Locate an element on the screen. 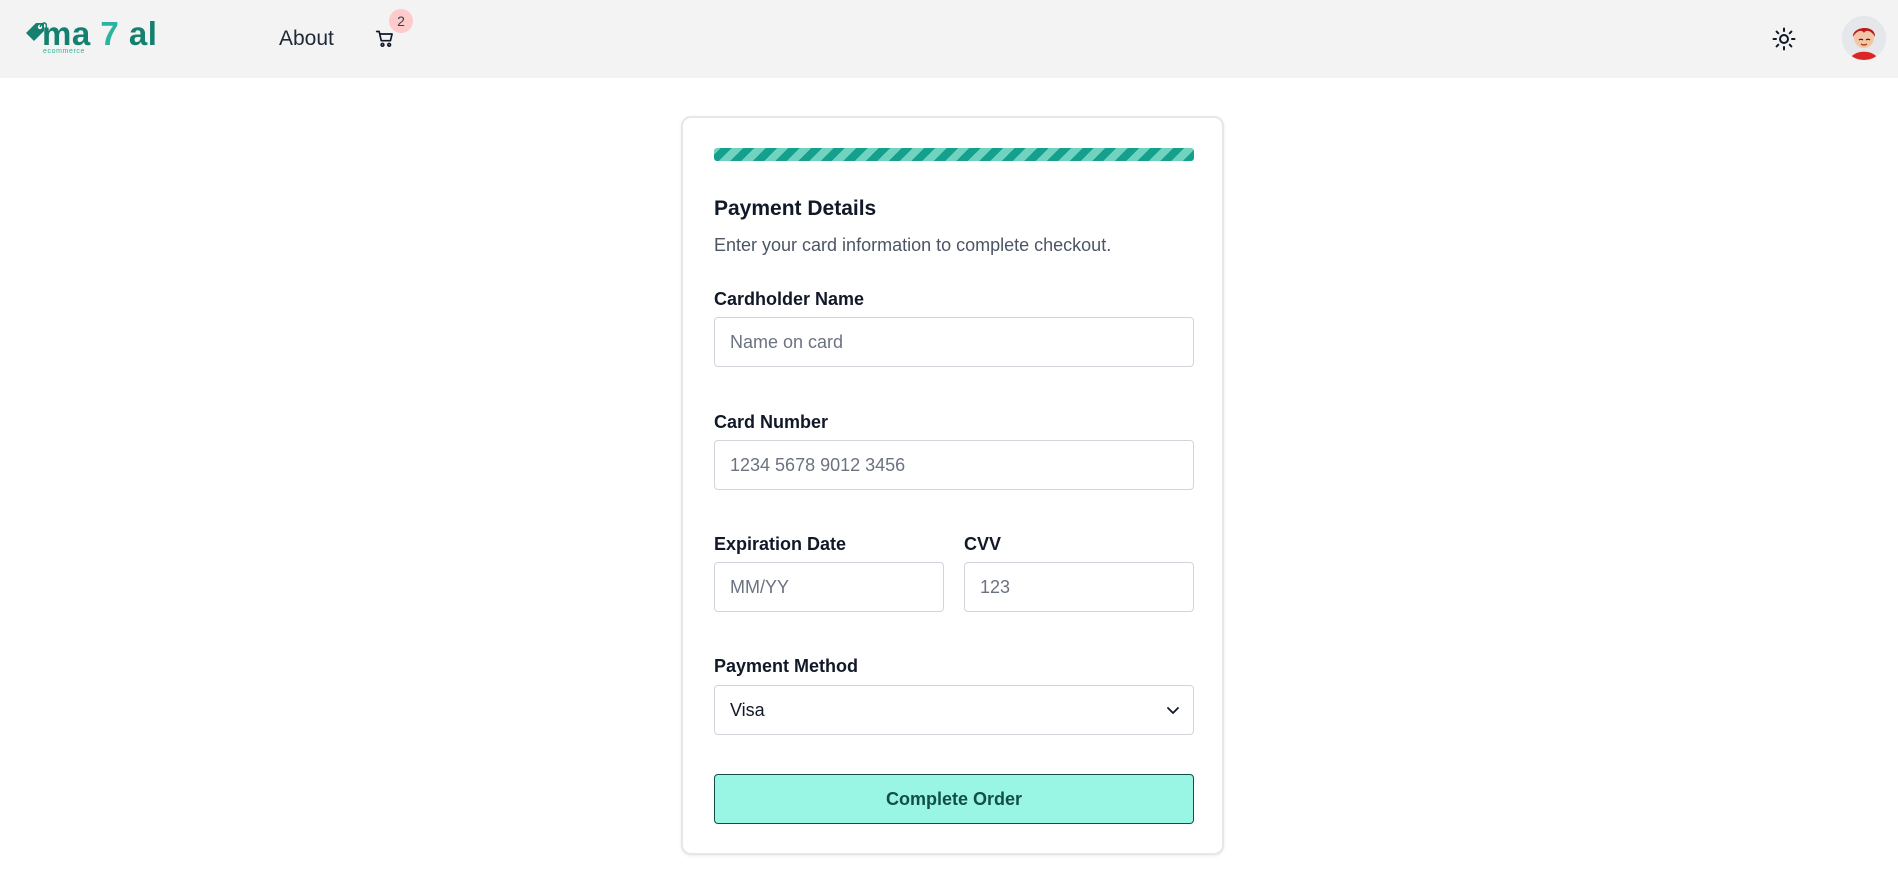 This screenshot has height=887, width=1898. avatar-illustration-icon is located at coordinates (1864, 38).